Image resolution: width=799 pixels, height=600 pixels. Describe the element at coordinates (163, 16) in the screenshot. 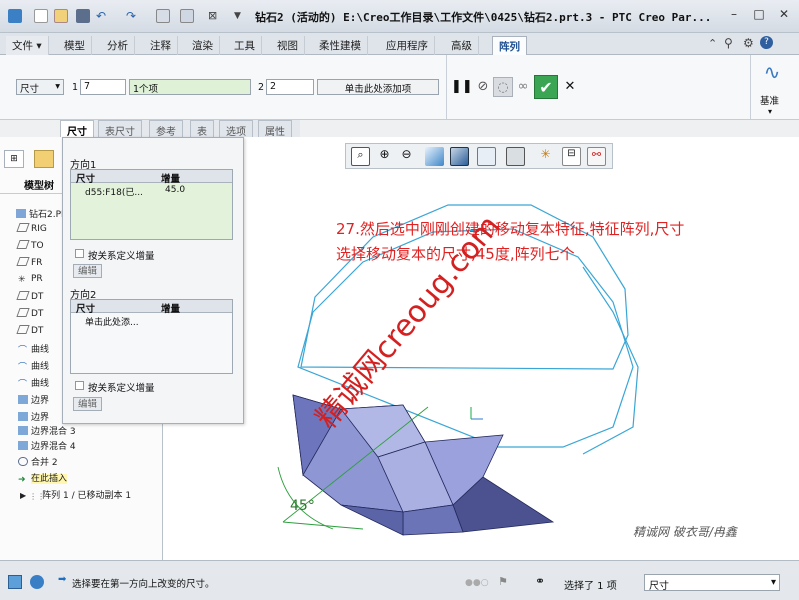

I see `regenerate-icon` at that location.